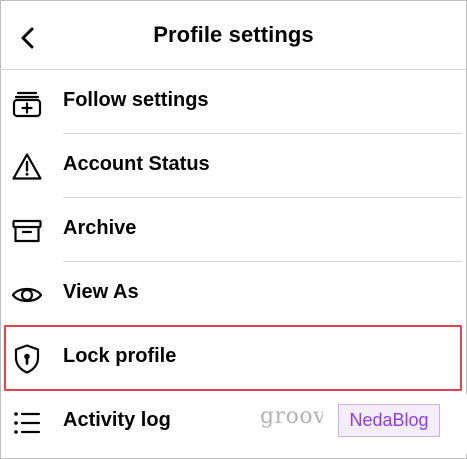  What do you see at coordinates (101, 292) in the screenshot?
I see `menu-item-label: View As` at bounding box center [101, 292].